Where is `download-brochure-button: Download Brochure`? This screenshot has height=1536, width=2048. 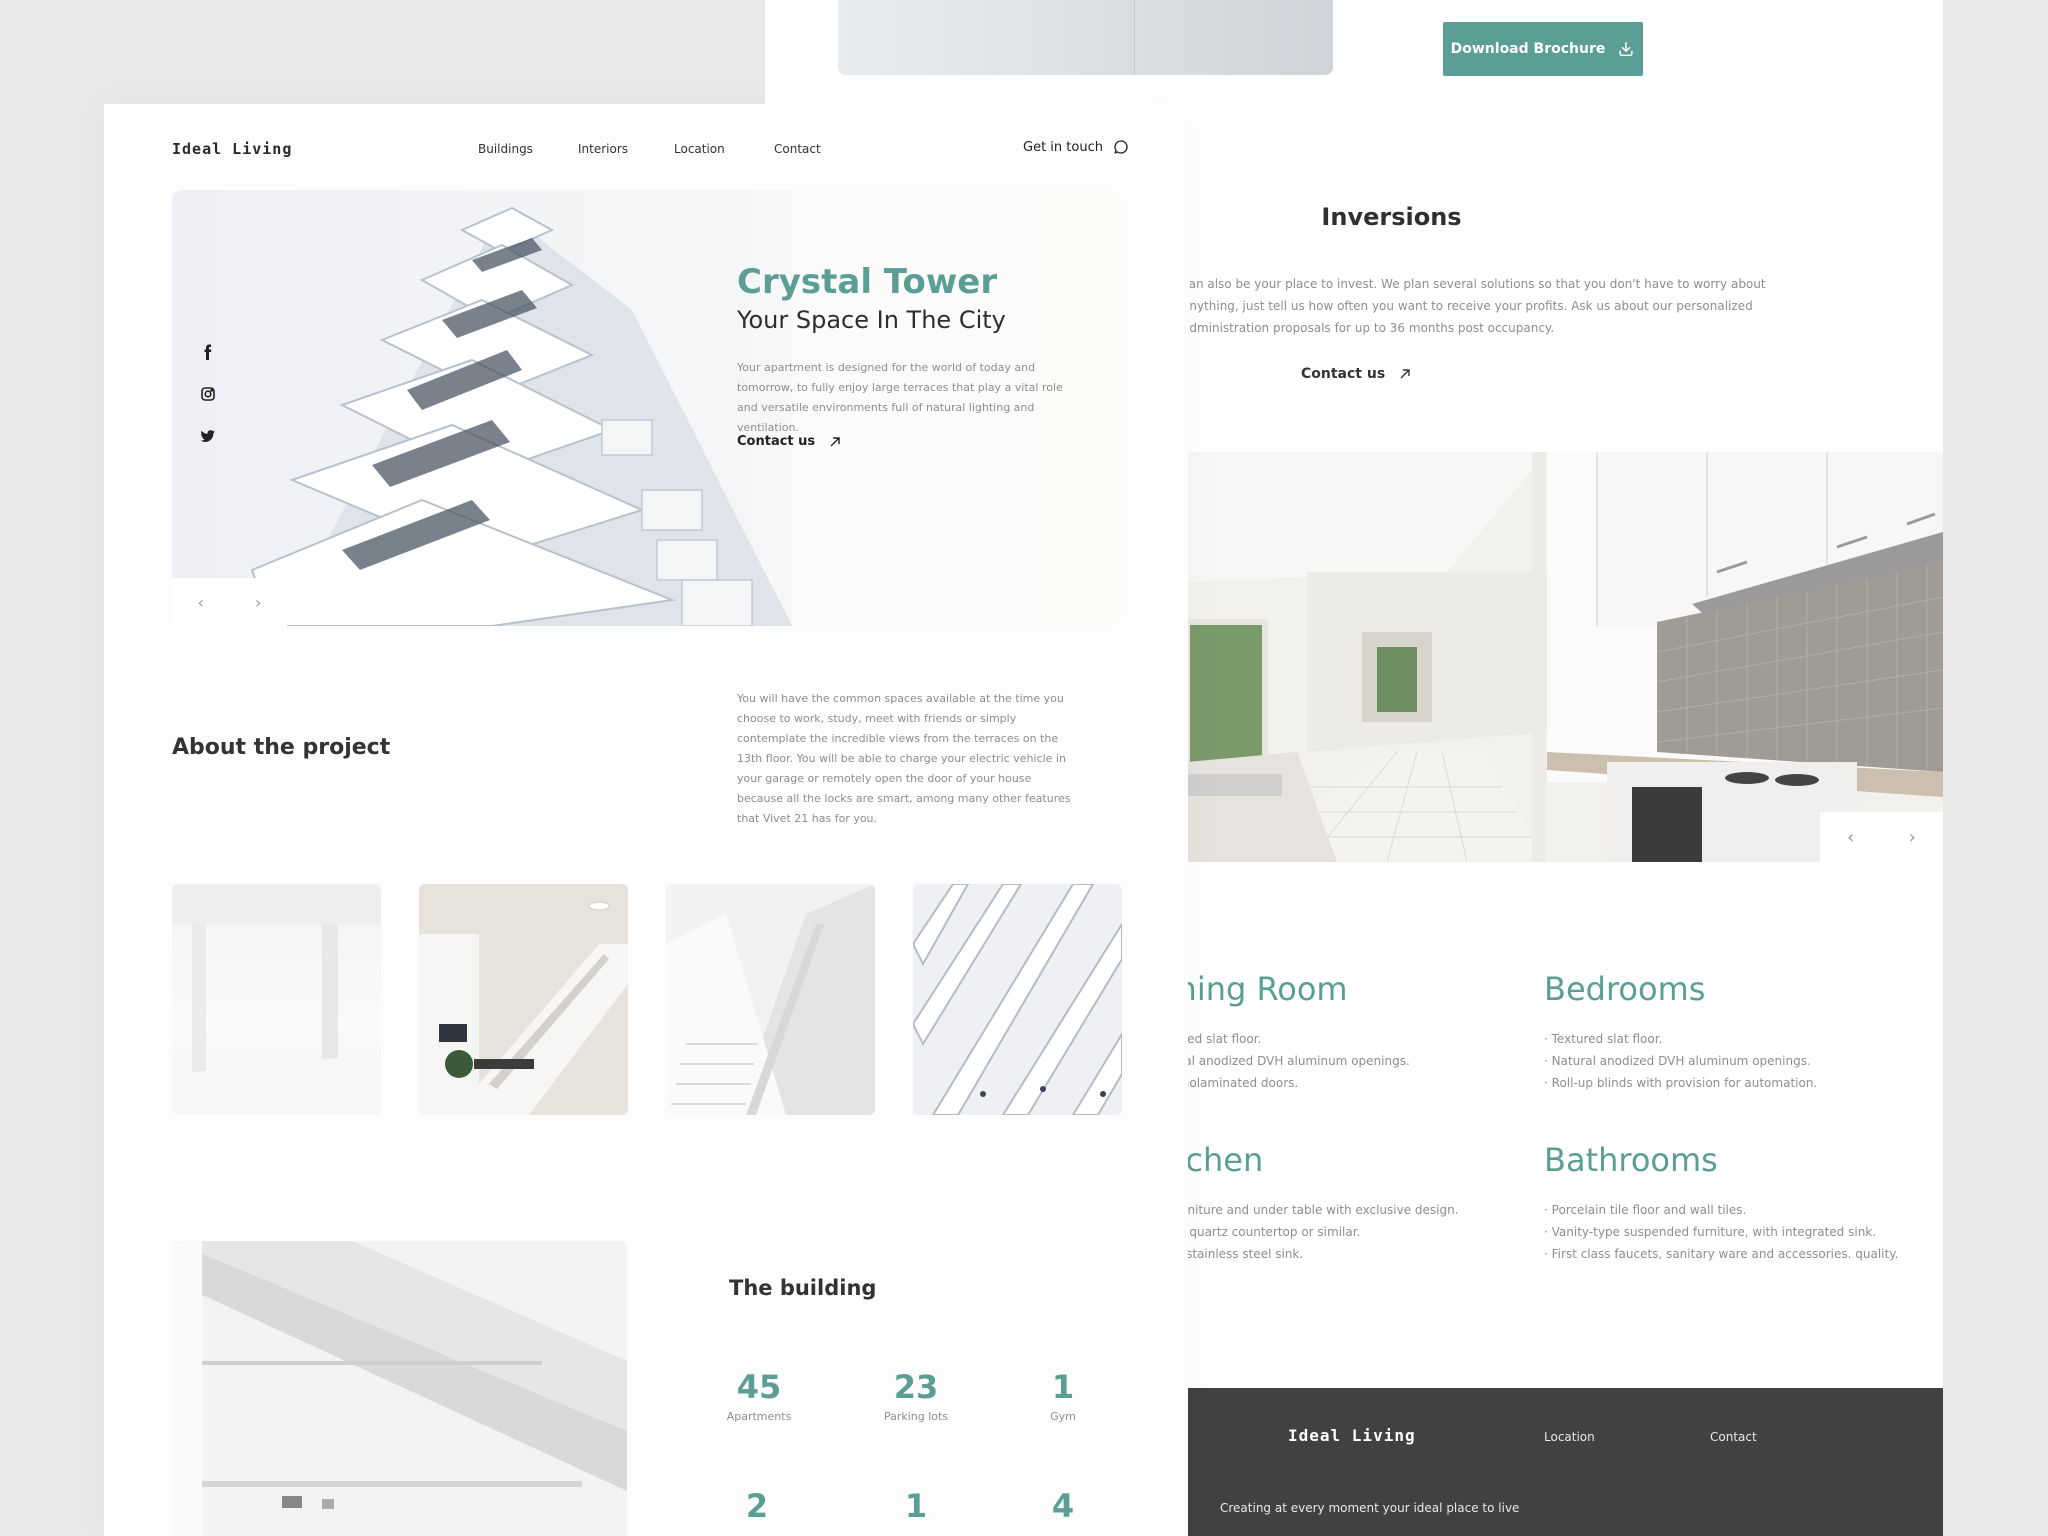 download-brochure-button: Download Brochure is located at coordinates (1543, 49).